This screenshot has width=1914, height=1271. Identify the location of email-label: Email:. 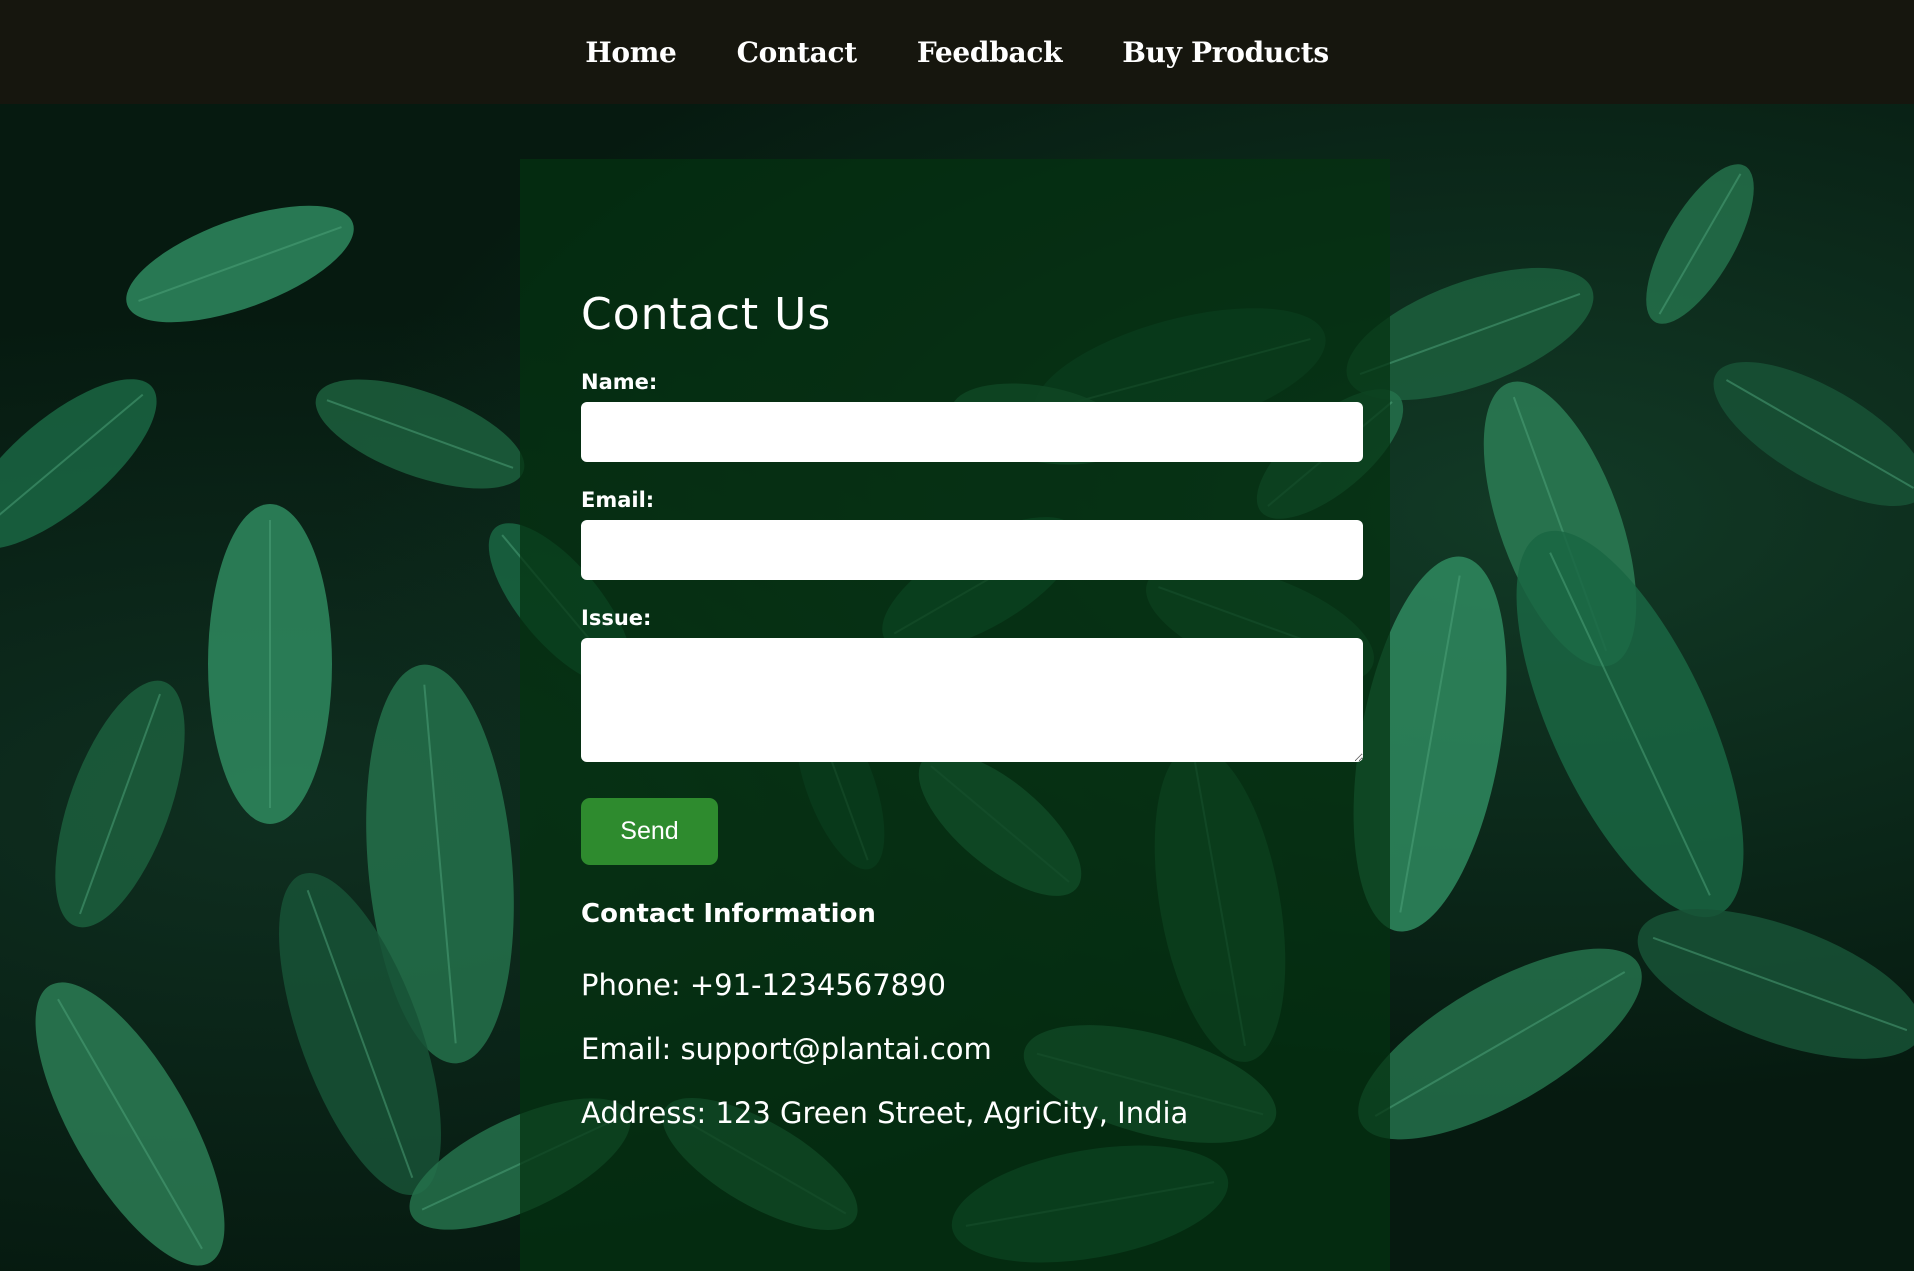
(618, 500).